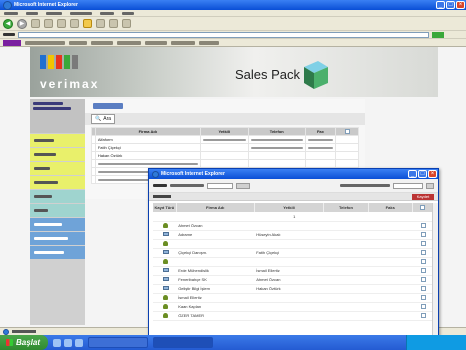 Image resolution: width=466 pixels, height=350 pixels. Describe the element at coordinates (225, 139) in the screenshot. I see `table-row: Alfaform` at that location.